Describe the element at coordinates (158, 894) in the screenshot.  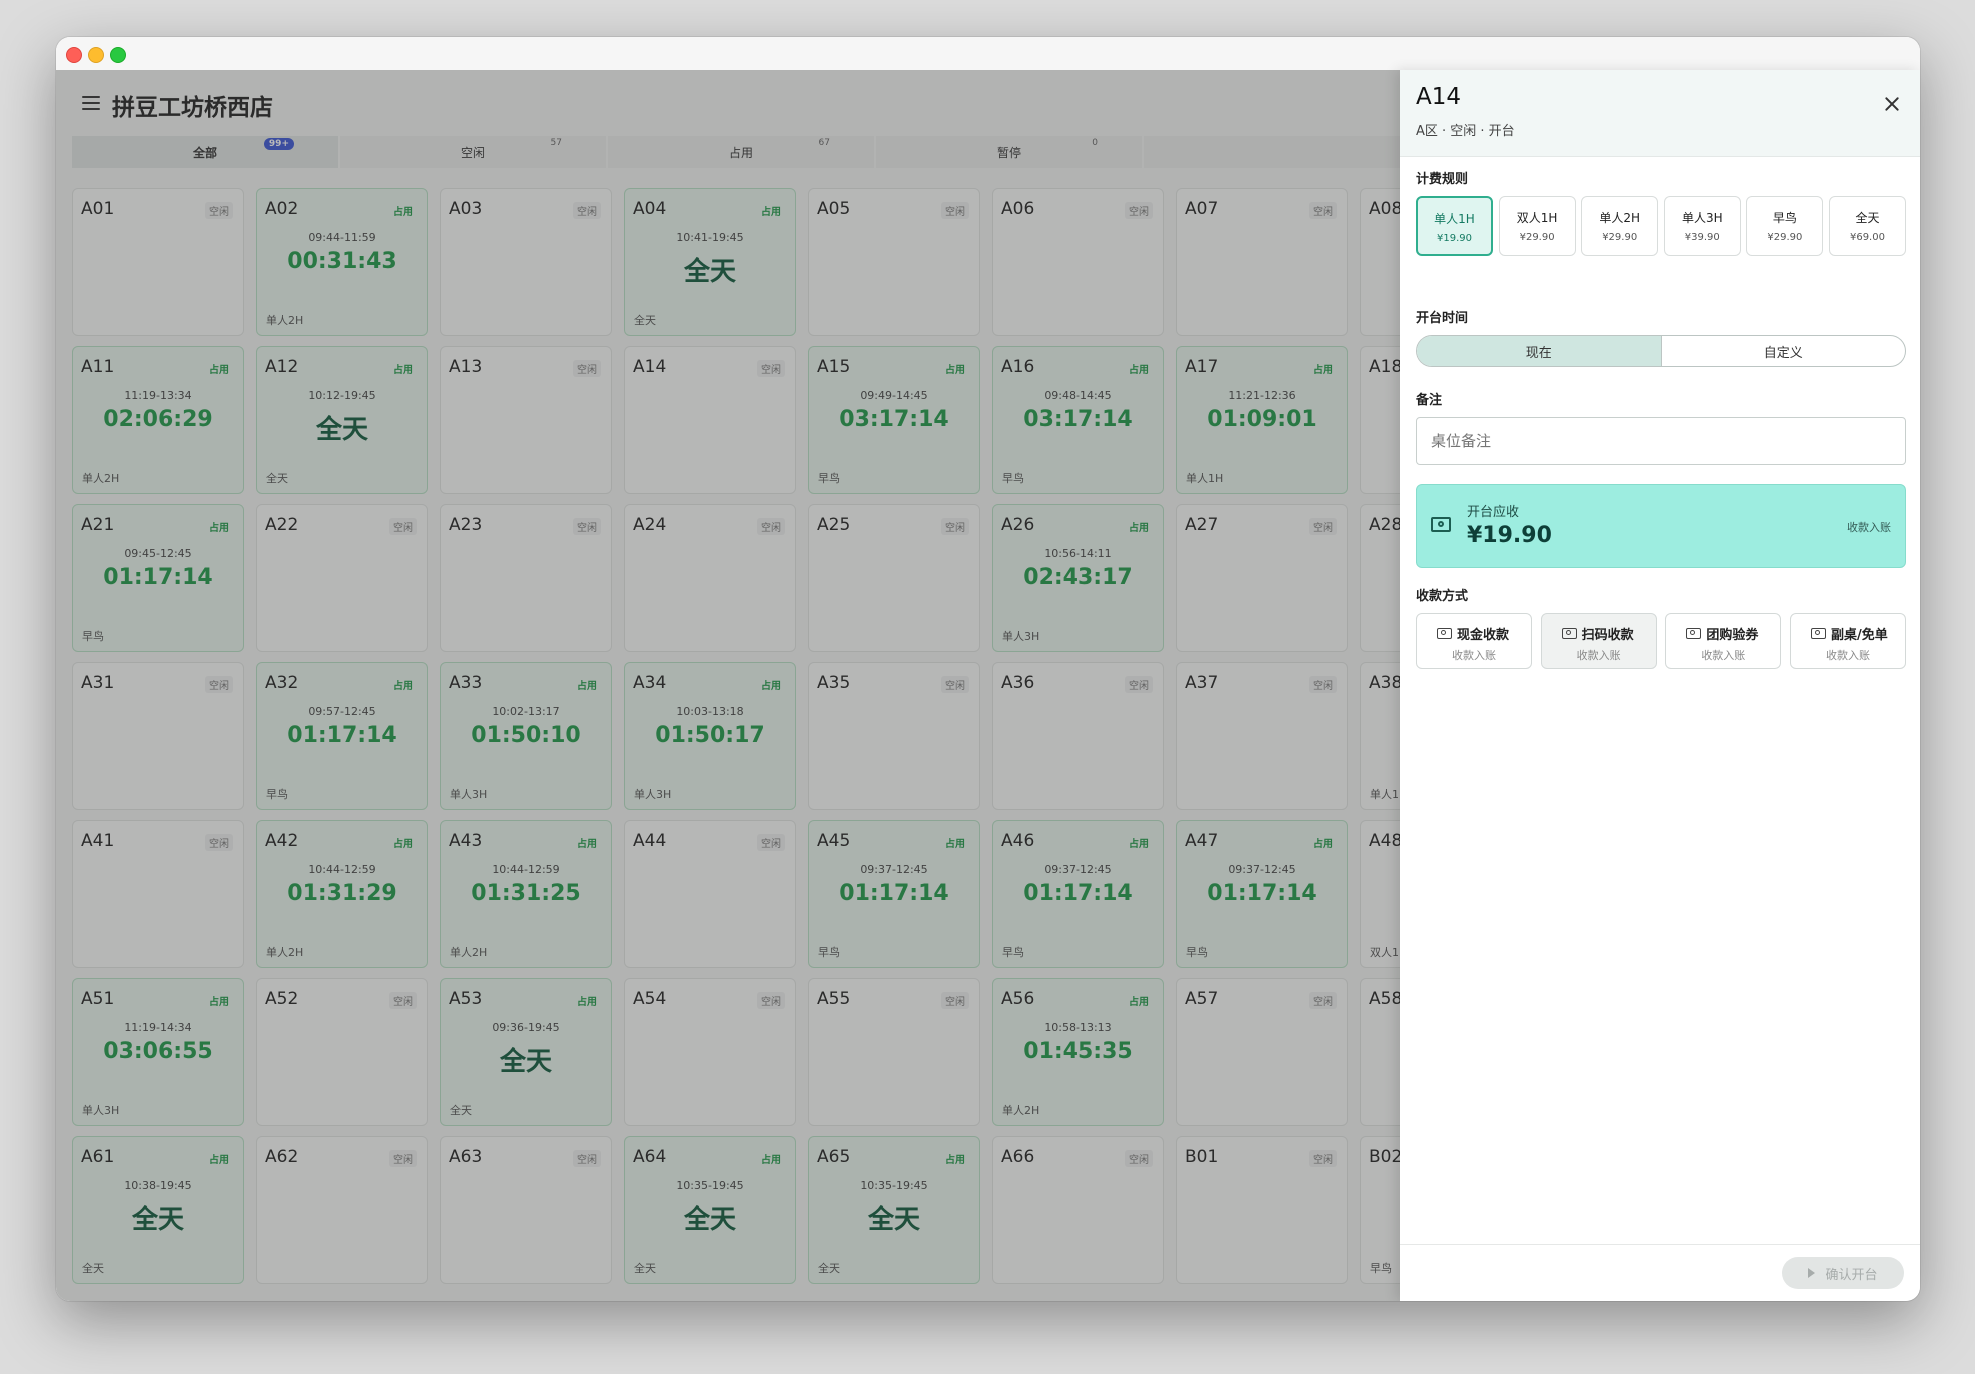
I see `table-card: A41 空闲` at that location.